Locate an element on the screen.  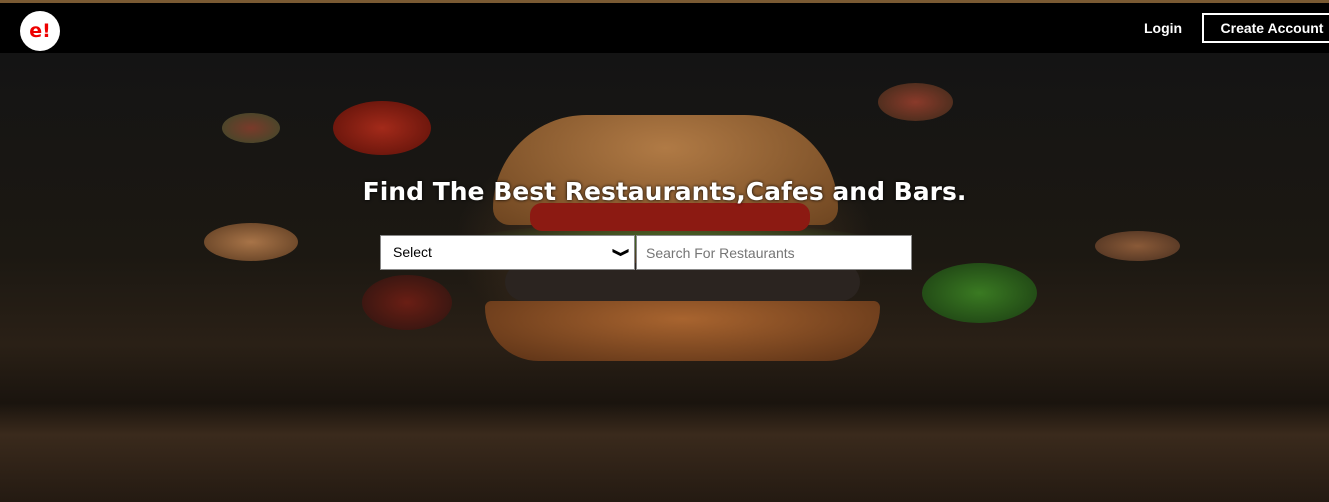
navbar: e! Login Create Account is located at coordinates (664, 28).